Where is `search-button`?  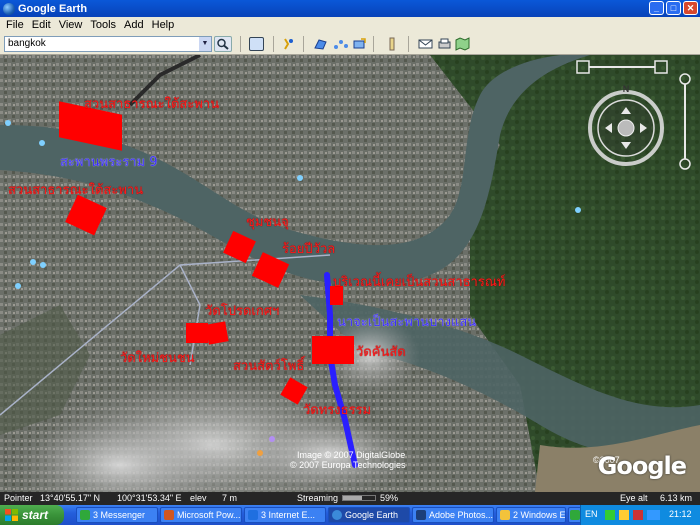 search-button is located at coordinates (223, 44).